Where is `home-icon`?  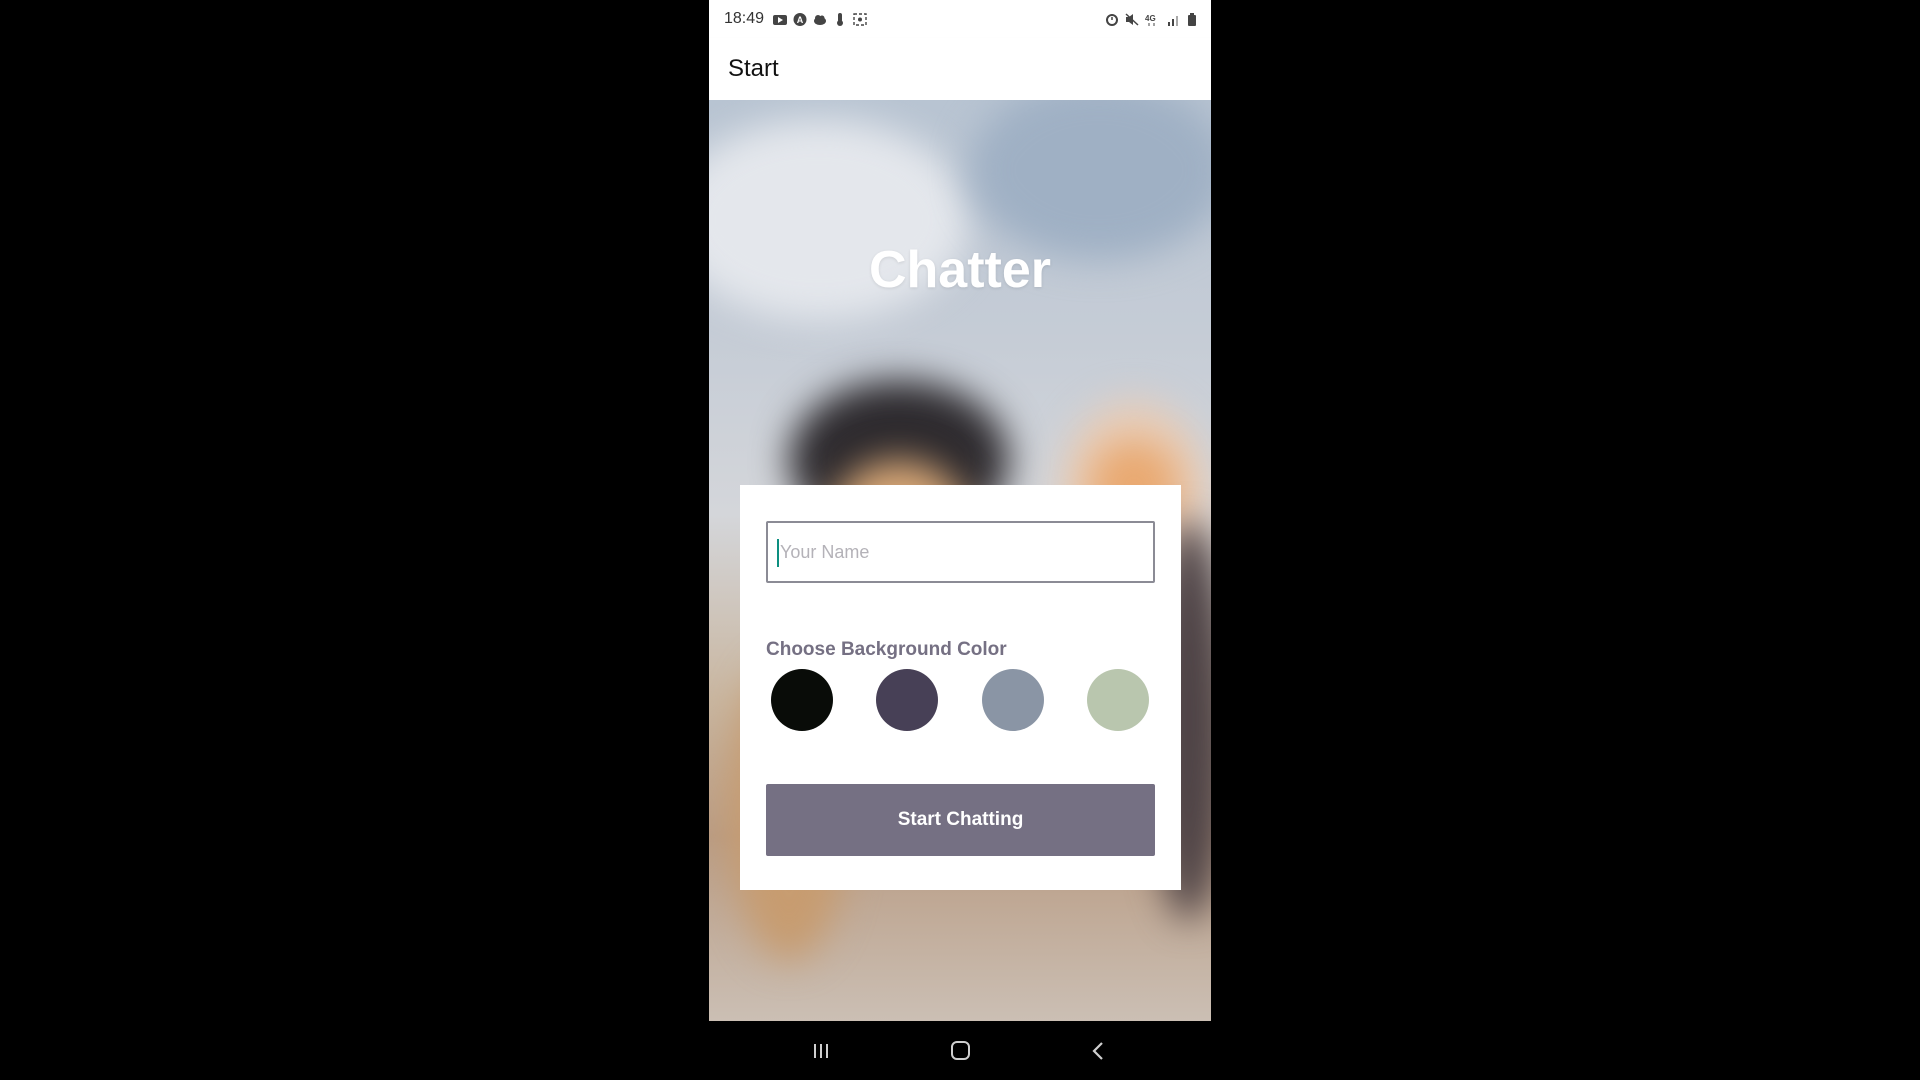 home-icon is located at coordinates (960, 1051).